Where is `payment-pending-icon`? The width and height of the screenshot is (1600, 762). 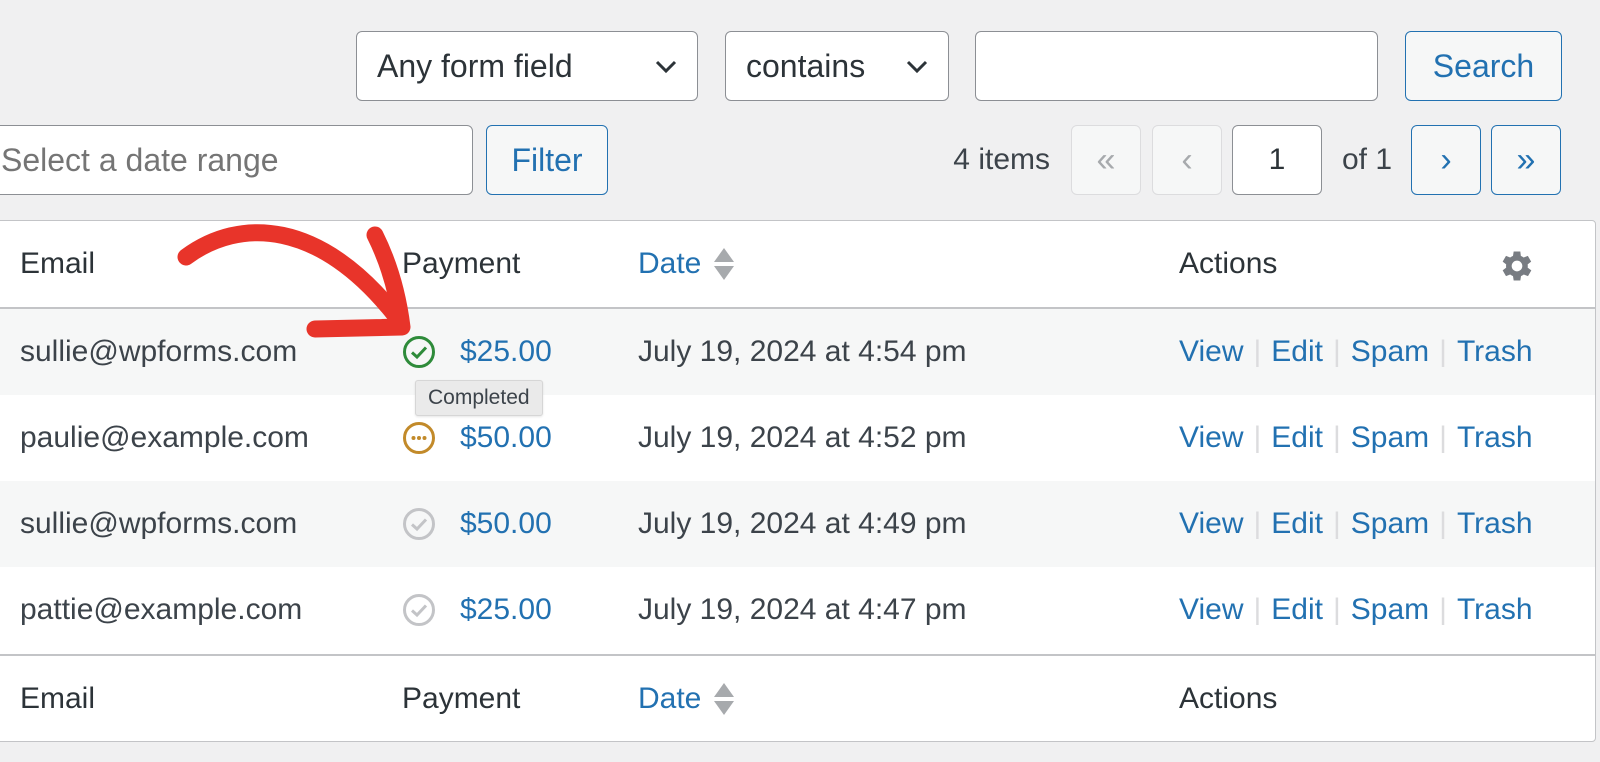 payment-pending-icon is located at coordinates (419, 438).